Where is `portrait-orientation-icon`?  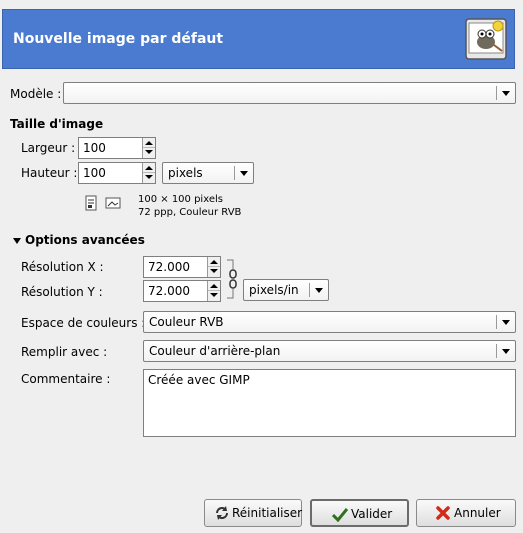
portrait-orientation-icon is located at coordinates (91, 203).